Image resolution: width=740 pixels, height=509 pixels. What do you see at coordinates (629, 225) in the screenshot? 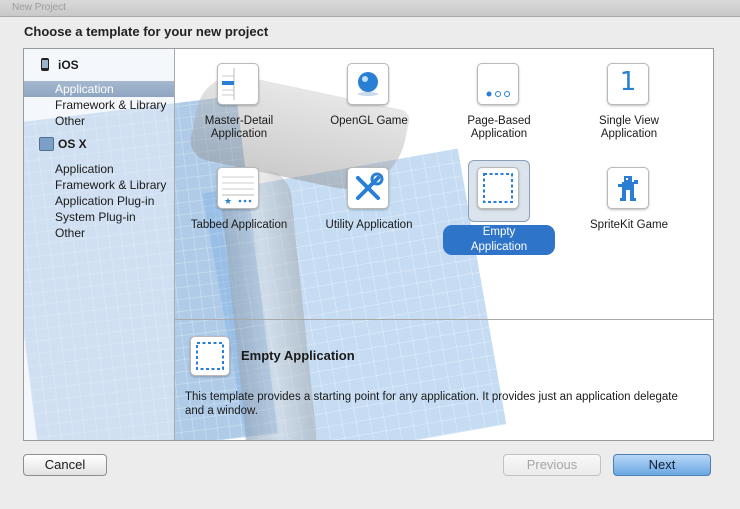
I see `template-label: SpriteKit Game` at bounding box center [629, 225].